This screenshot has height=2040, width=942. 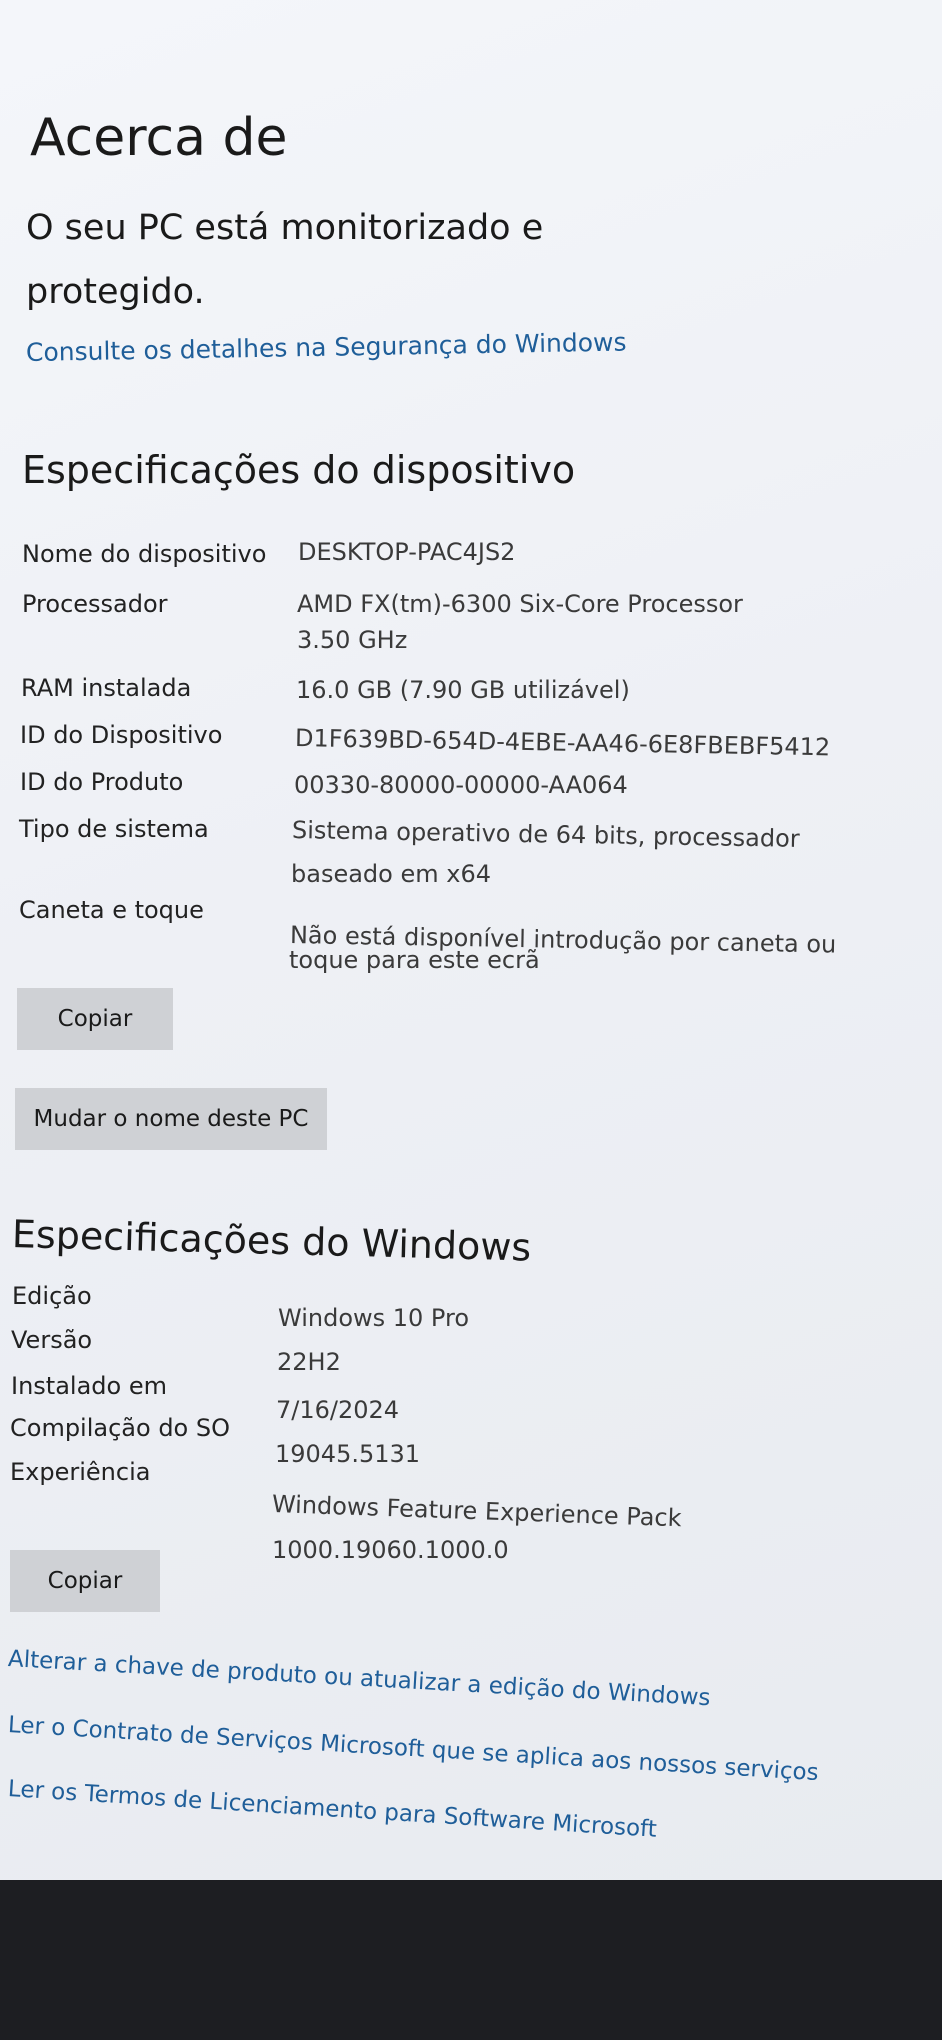 What do you see at coordinates (144, 554) in the screenshot?
I see `spec-label-device-name: Nome do dispositivo` at bounding box center [144, 554].